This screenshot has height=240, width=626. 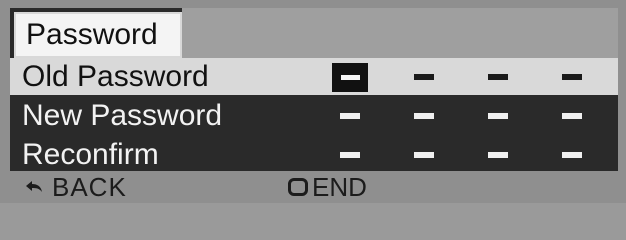 What do you see at coordinates (90, 154) in the screenshot?
I see `reconfirm-label: Reconfirm` at bounding box center [90, 154].